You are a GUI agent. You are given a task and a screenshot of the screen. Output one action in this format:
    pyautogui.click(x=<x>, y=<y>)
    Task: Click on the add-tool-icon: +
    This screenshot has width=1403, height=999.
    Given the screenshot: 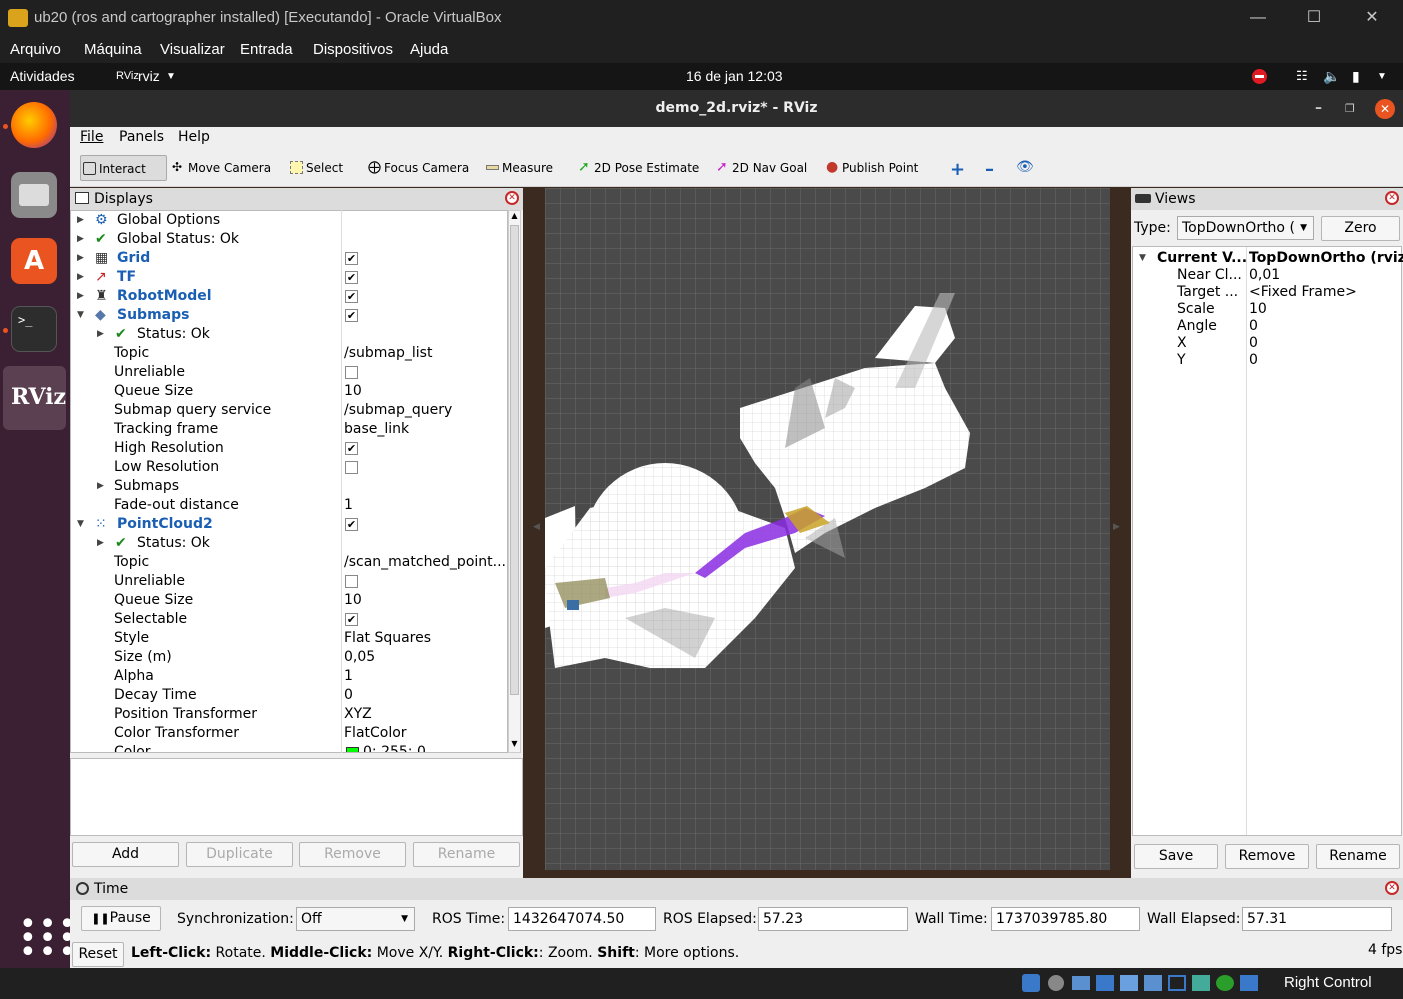 What is the action you would take?
    pyautogui.click(x=957, y=169)
    